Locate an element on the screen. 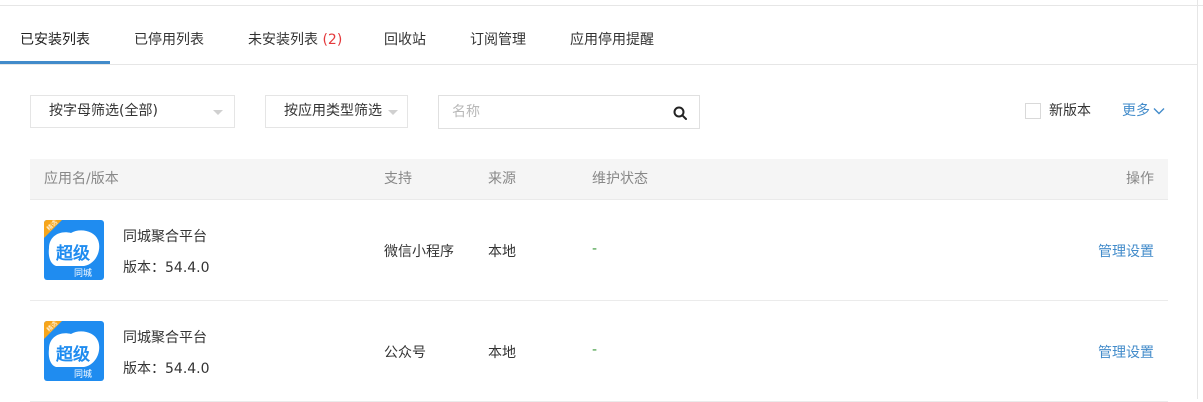 The width and height of the screenshot is (1203, 402). tab-subscription: 订阅管理 is located at coordinates (498, 40).